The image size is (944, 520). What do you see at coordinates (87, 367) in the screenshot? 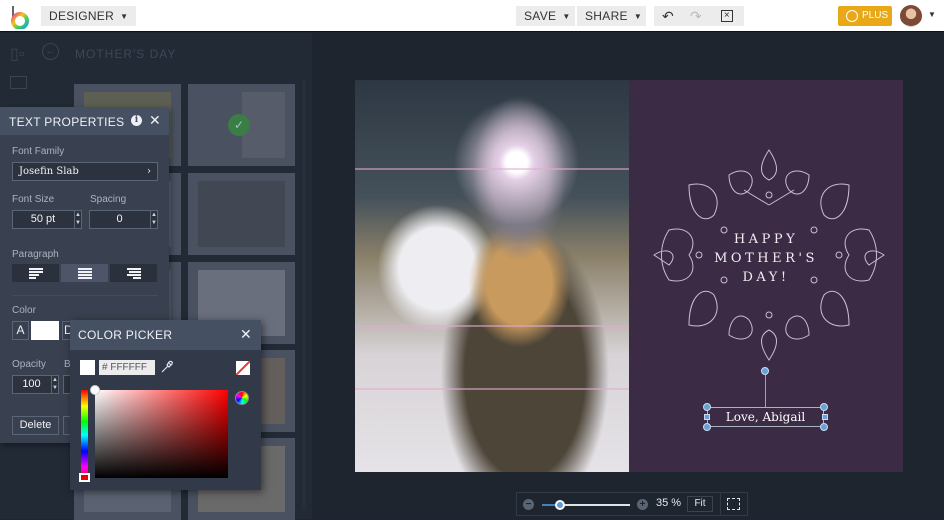
I see `current-color-swatch` at bounding box center [87, 367].